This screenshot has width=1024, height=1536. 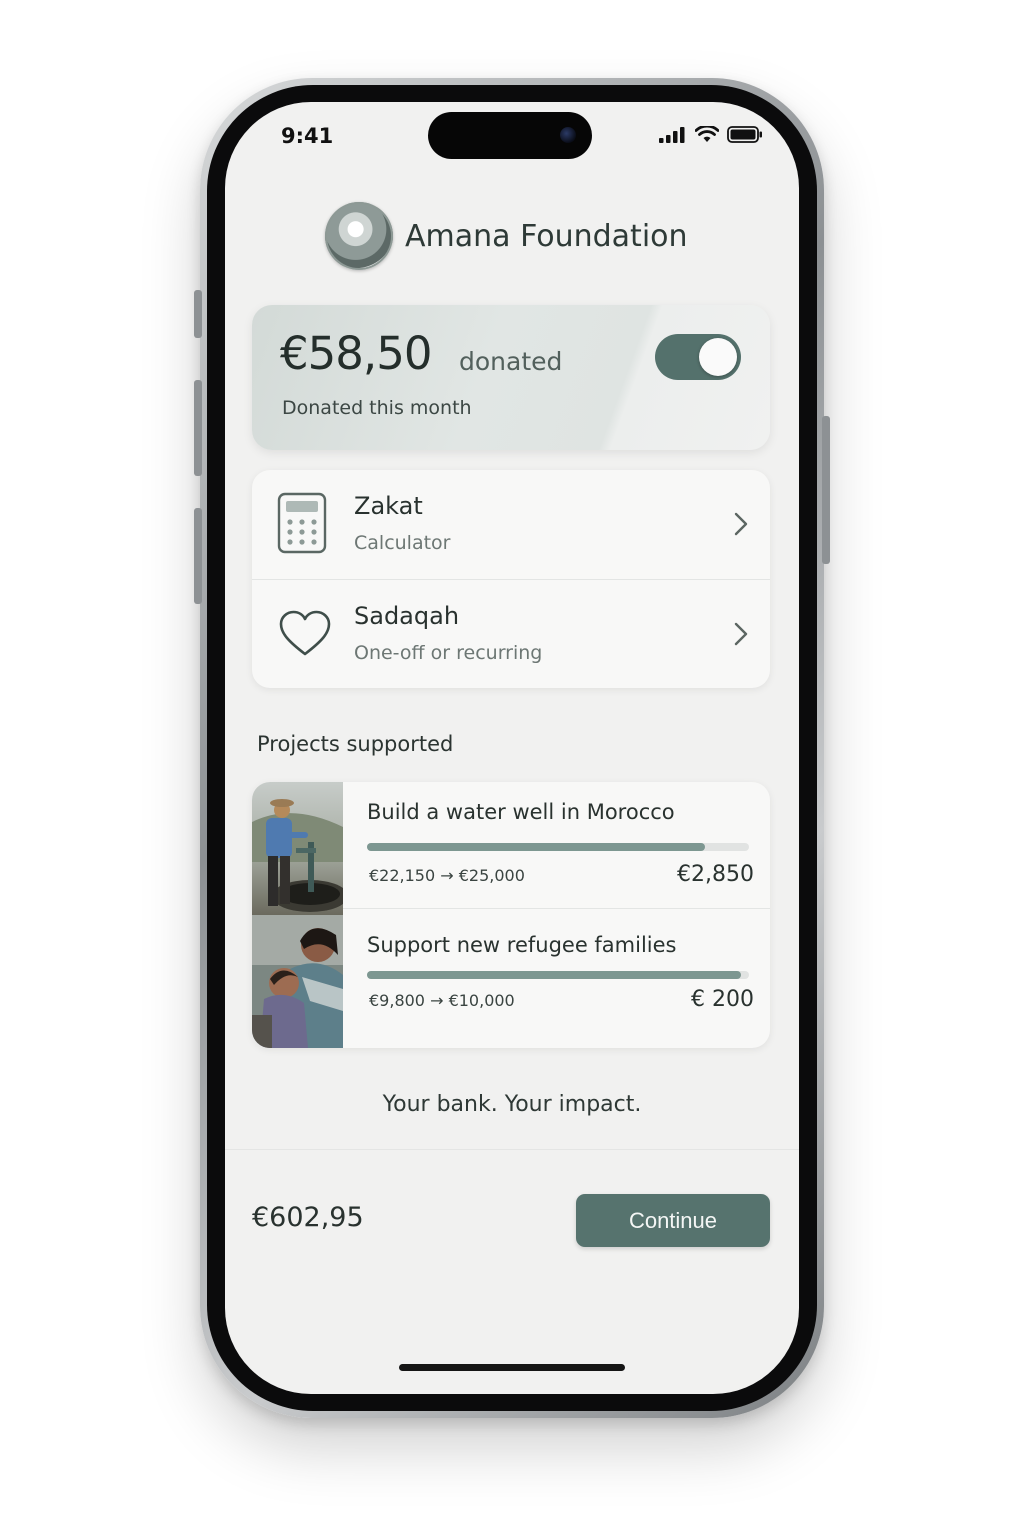 I want to click on calculator-icon, so click(x=302, y=523).